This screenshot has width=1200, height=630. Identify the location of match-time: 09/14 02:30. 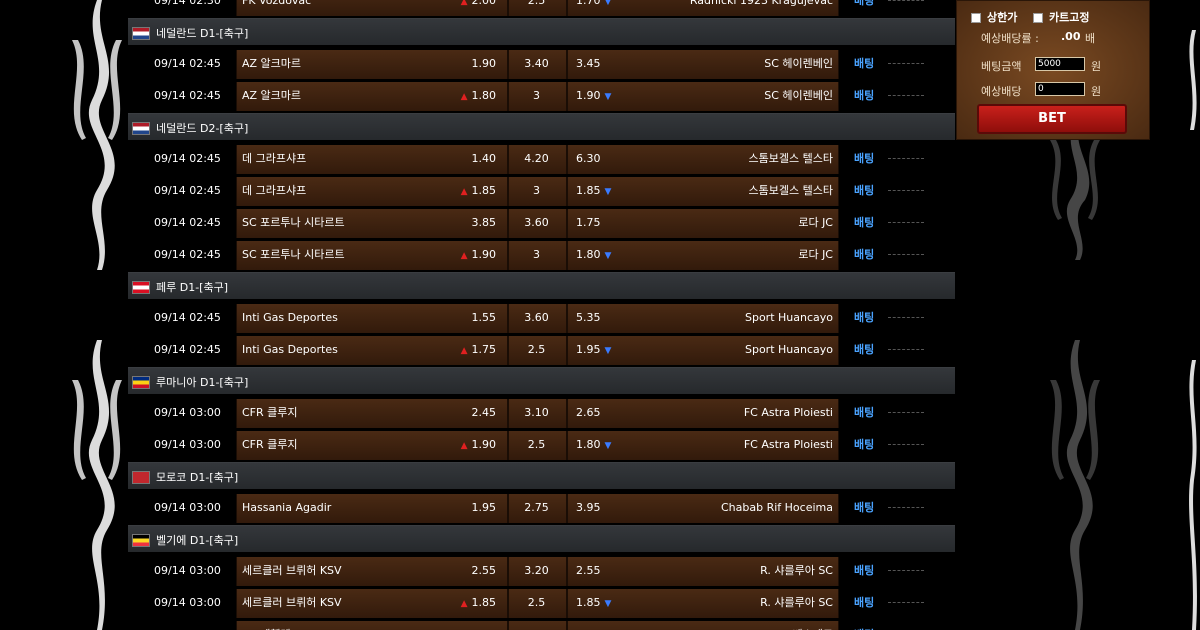
(187, 3).